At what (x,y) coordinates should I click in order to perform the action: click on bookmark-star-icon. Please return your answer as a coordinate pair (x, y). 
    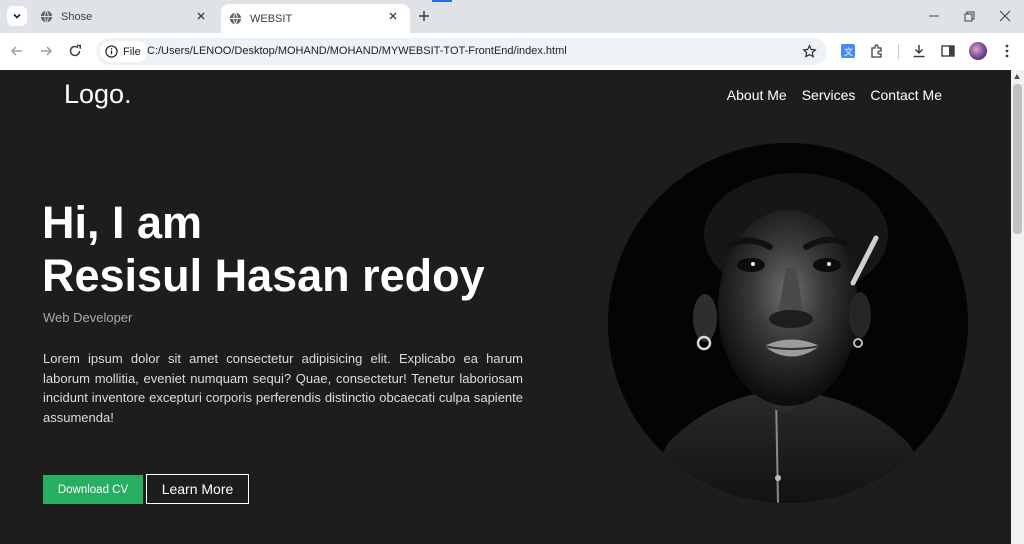
    Looking at the image, I should click on (809, 51).